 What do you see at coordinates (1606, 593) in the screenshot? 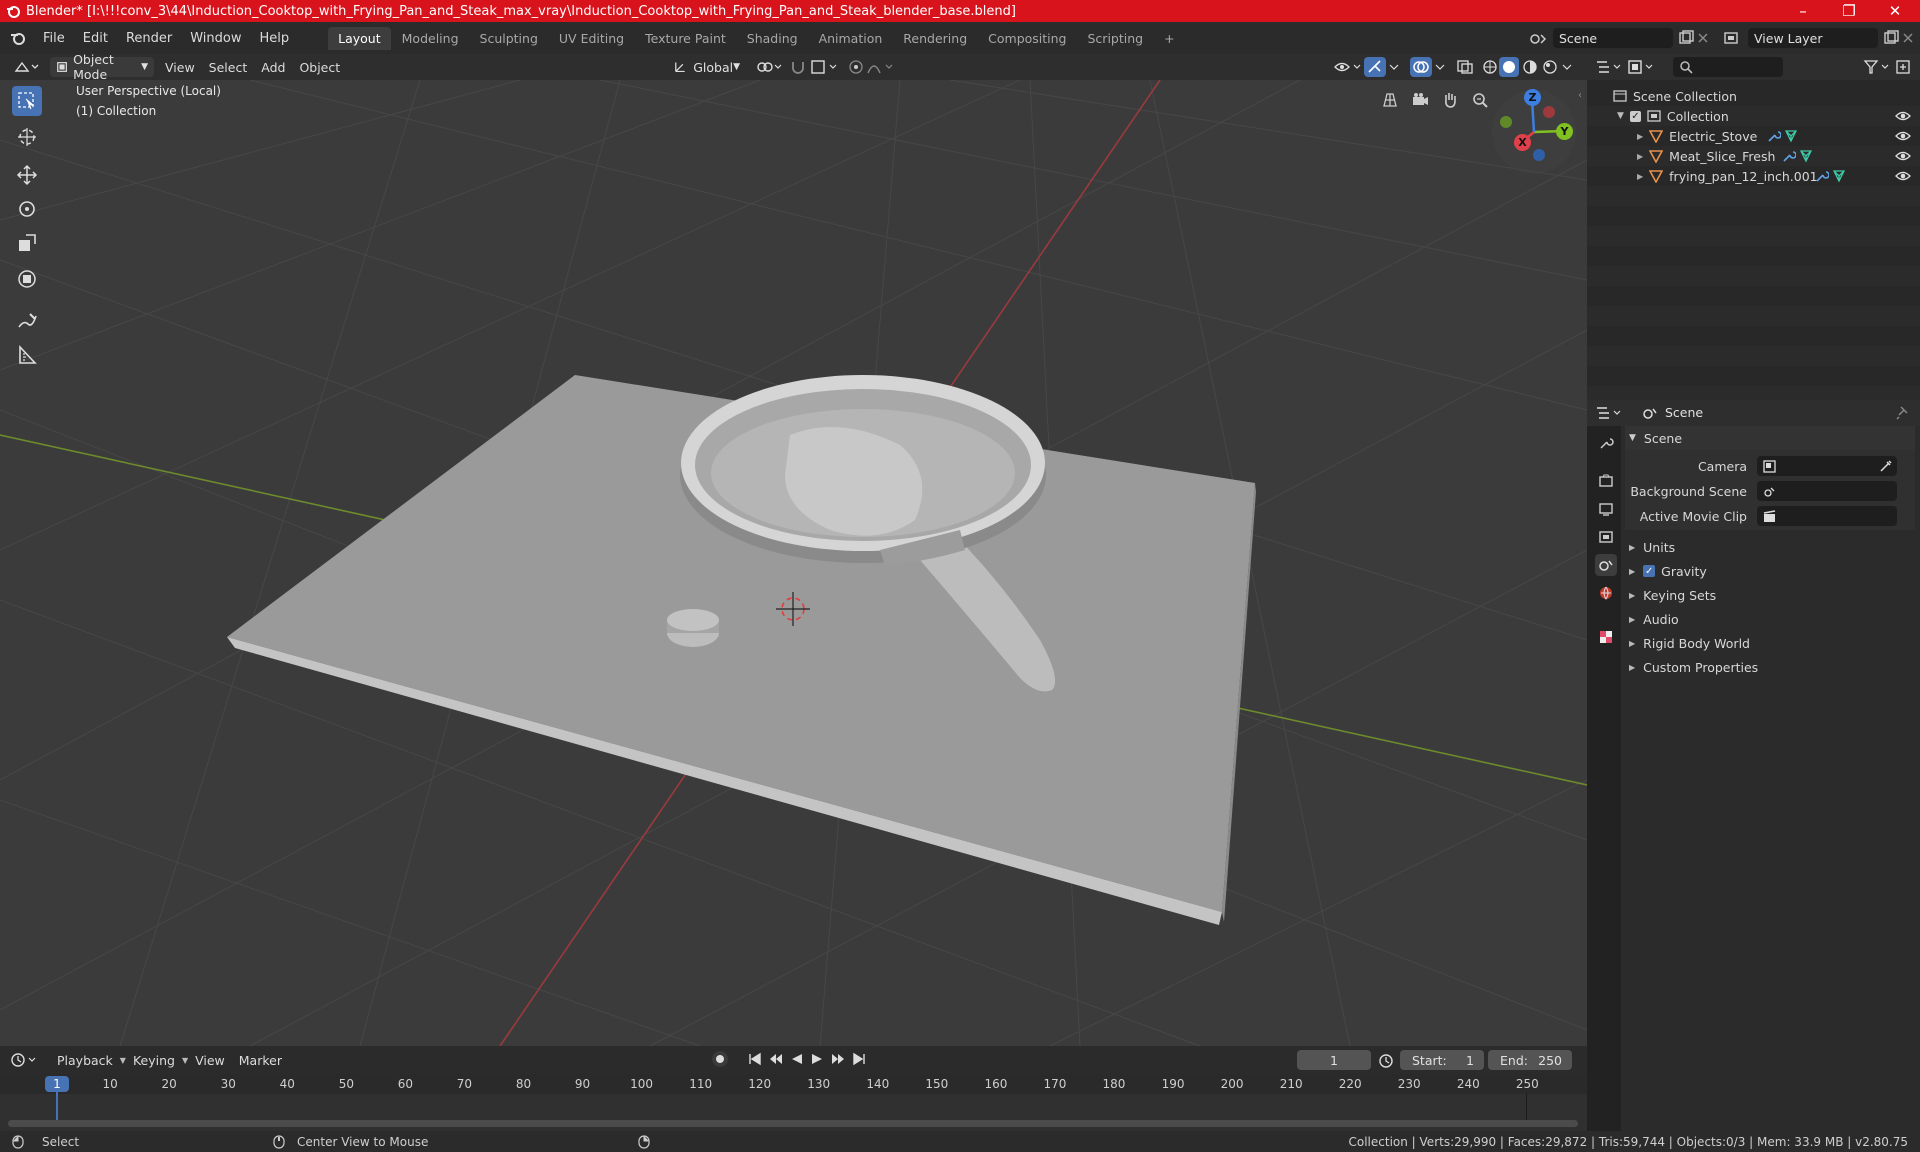
I see `tab-world` at bounding box center [1606, 593].